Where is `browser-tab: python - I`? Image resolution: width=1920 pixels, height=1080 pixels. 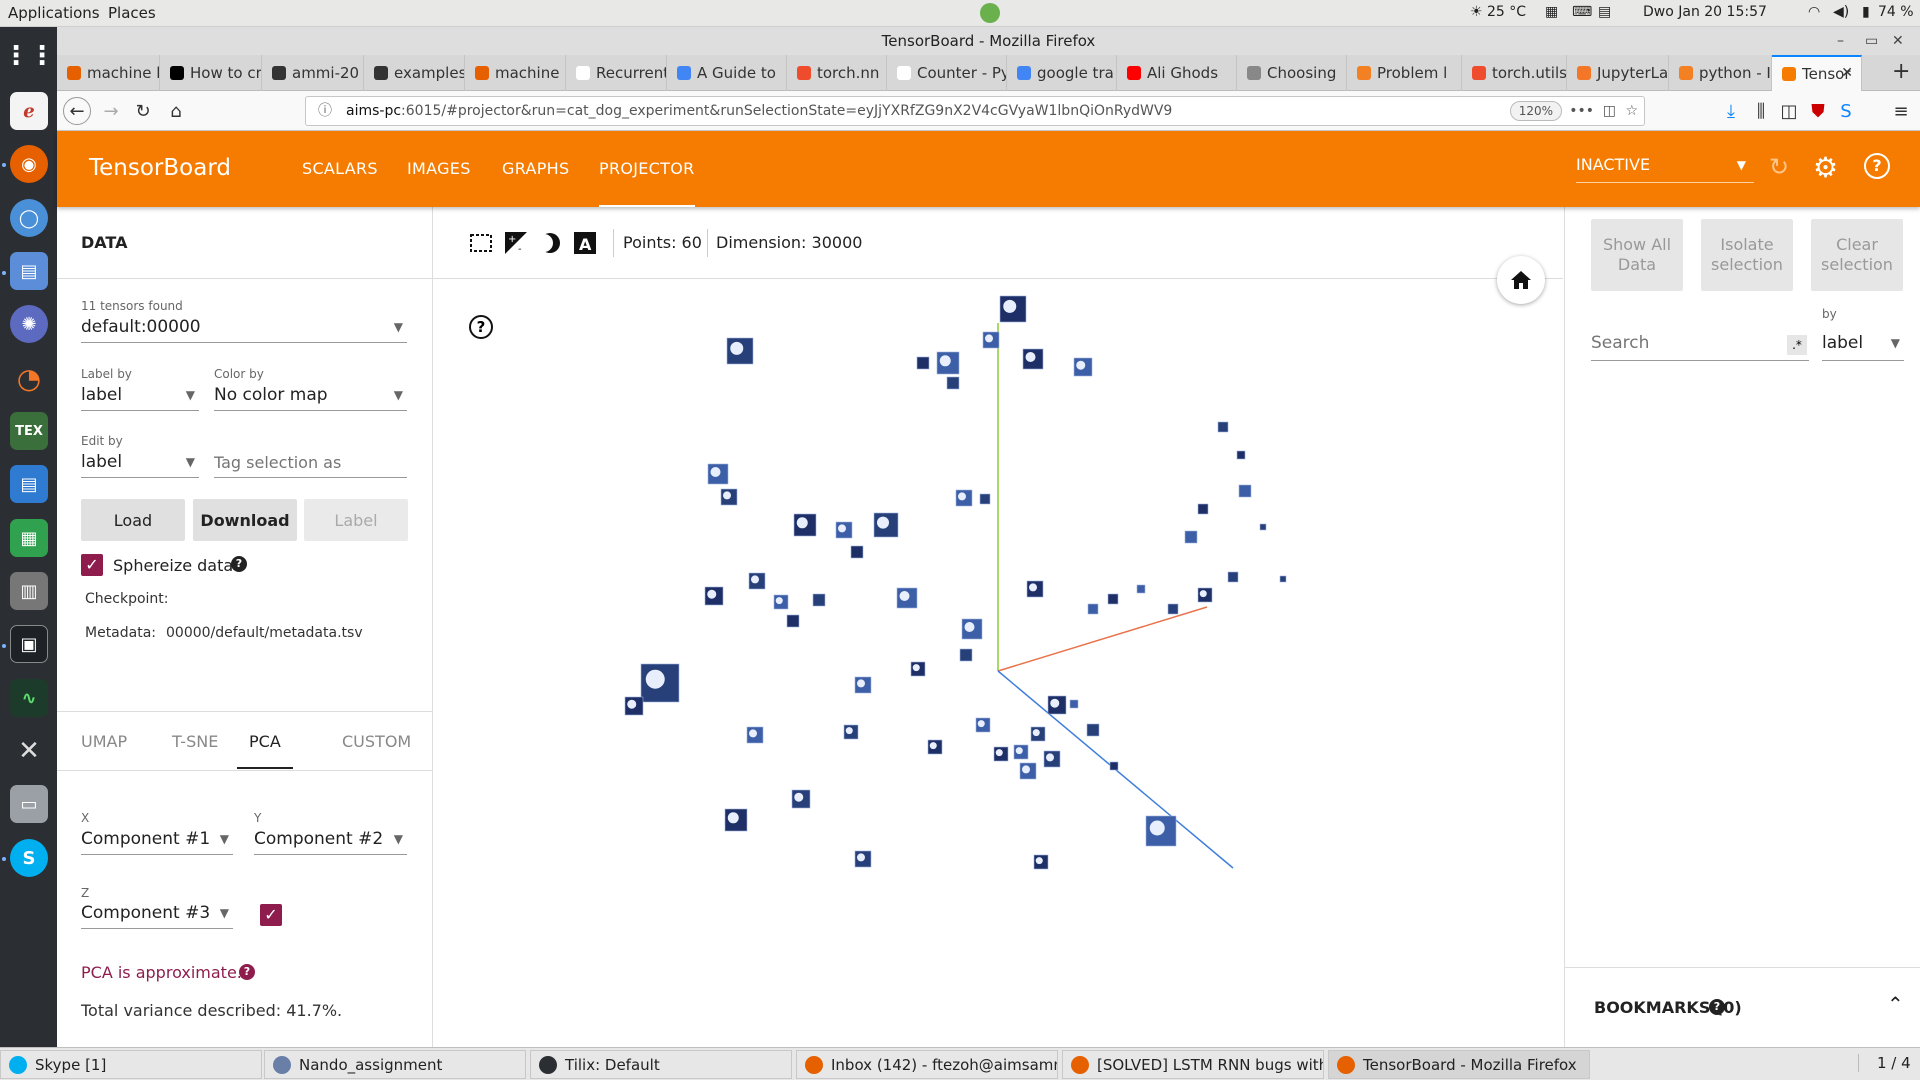
browser-tab: python - I is located at coordinates (1720, 73).